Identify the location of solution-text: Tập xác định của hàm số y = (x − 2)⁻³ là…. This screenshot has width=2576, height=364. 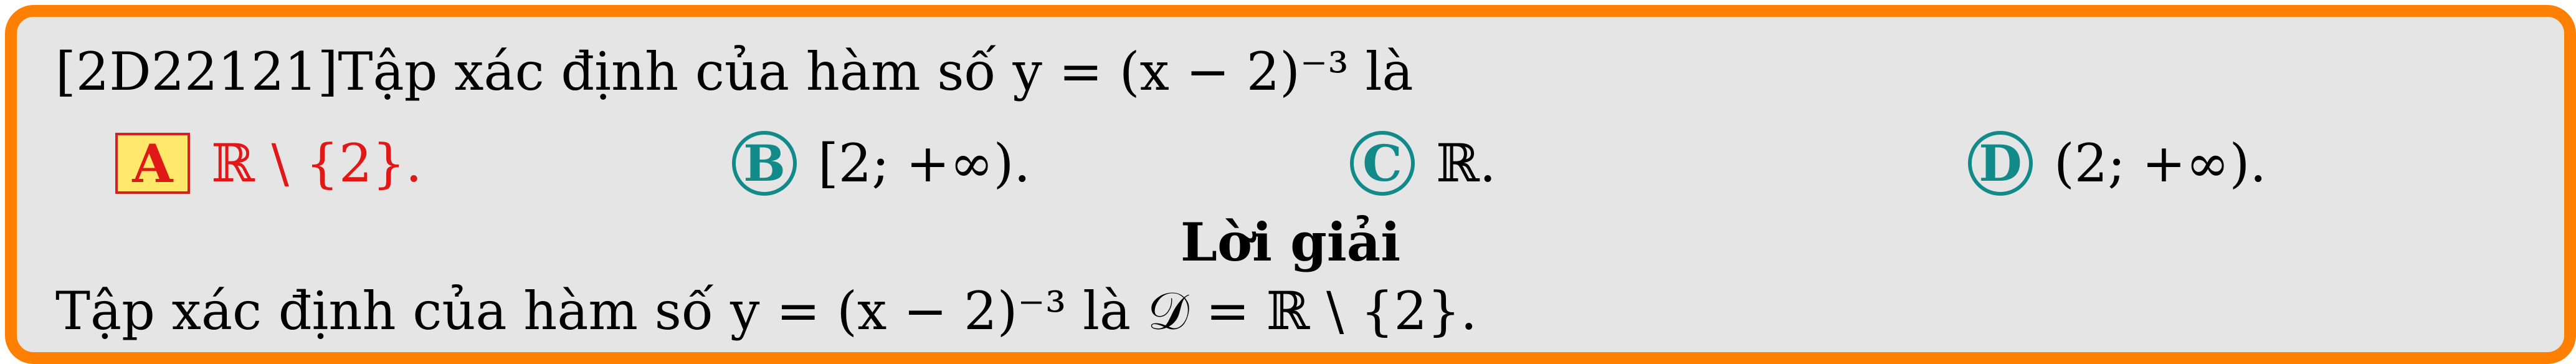
(766, 311).